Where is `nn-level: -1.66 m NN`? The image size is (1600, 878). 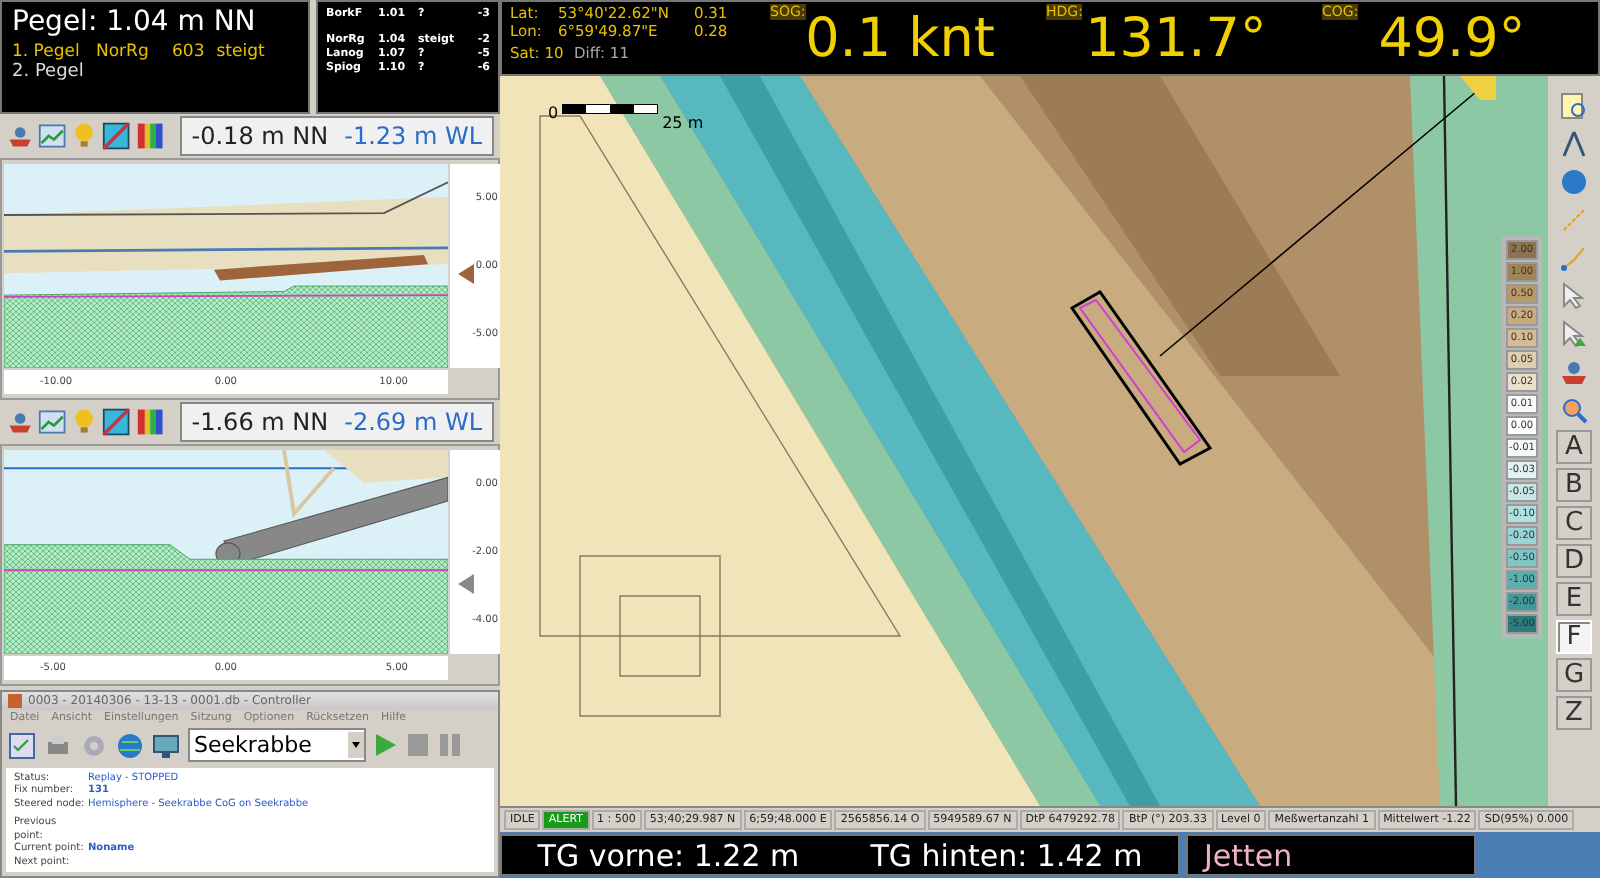
nn-level: -1.66 m NN is located at coordinates (260, 422).